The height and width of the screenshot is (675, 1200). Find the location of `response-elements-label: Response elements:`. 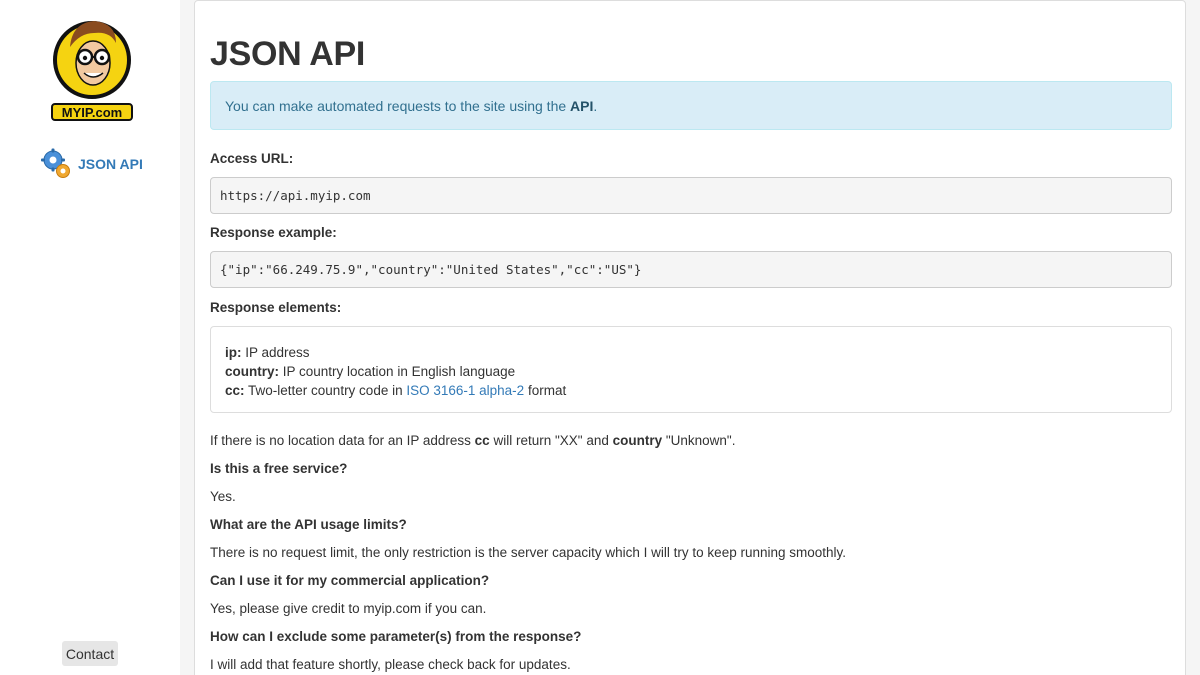

response-elements-label: Response elements: is located at coordinates (276, 307).